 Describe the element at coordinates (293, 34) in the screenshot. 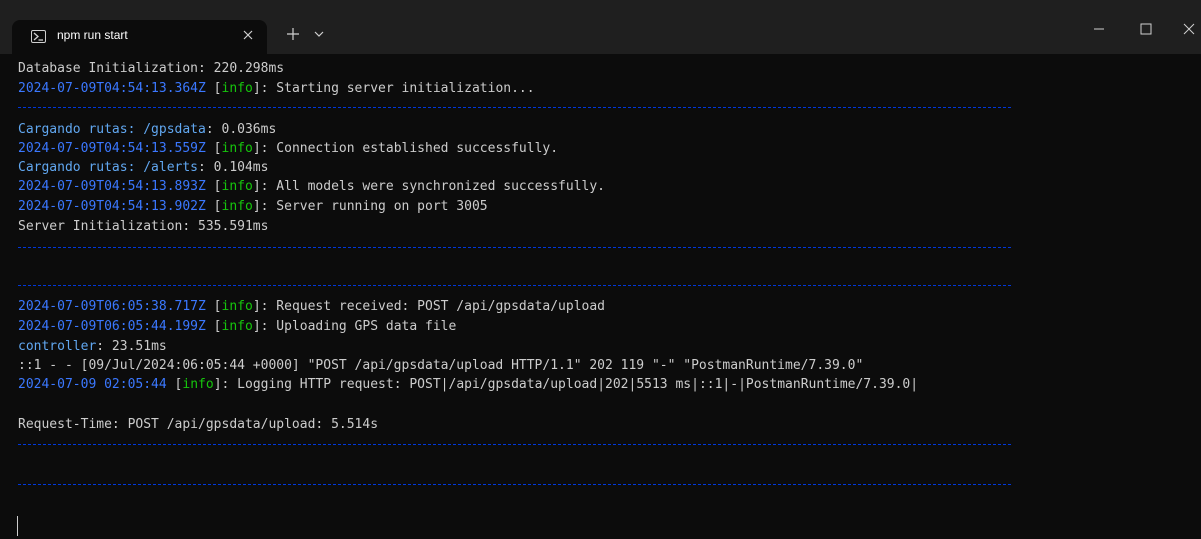

I see `plus-icon` at that location.